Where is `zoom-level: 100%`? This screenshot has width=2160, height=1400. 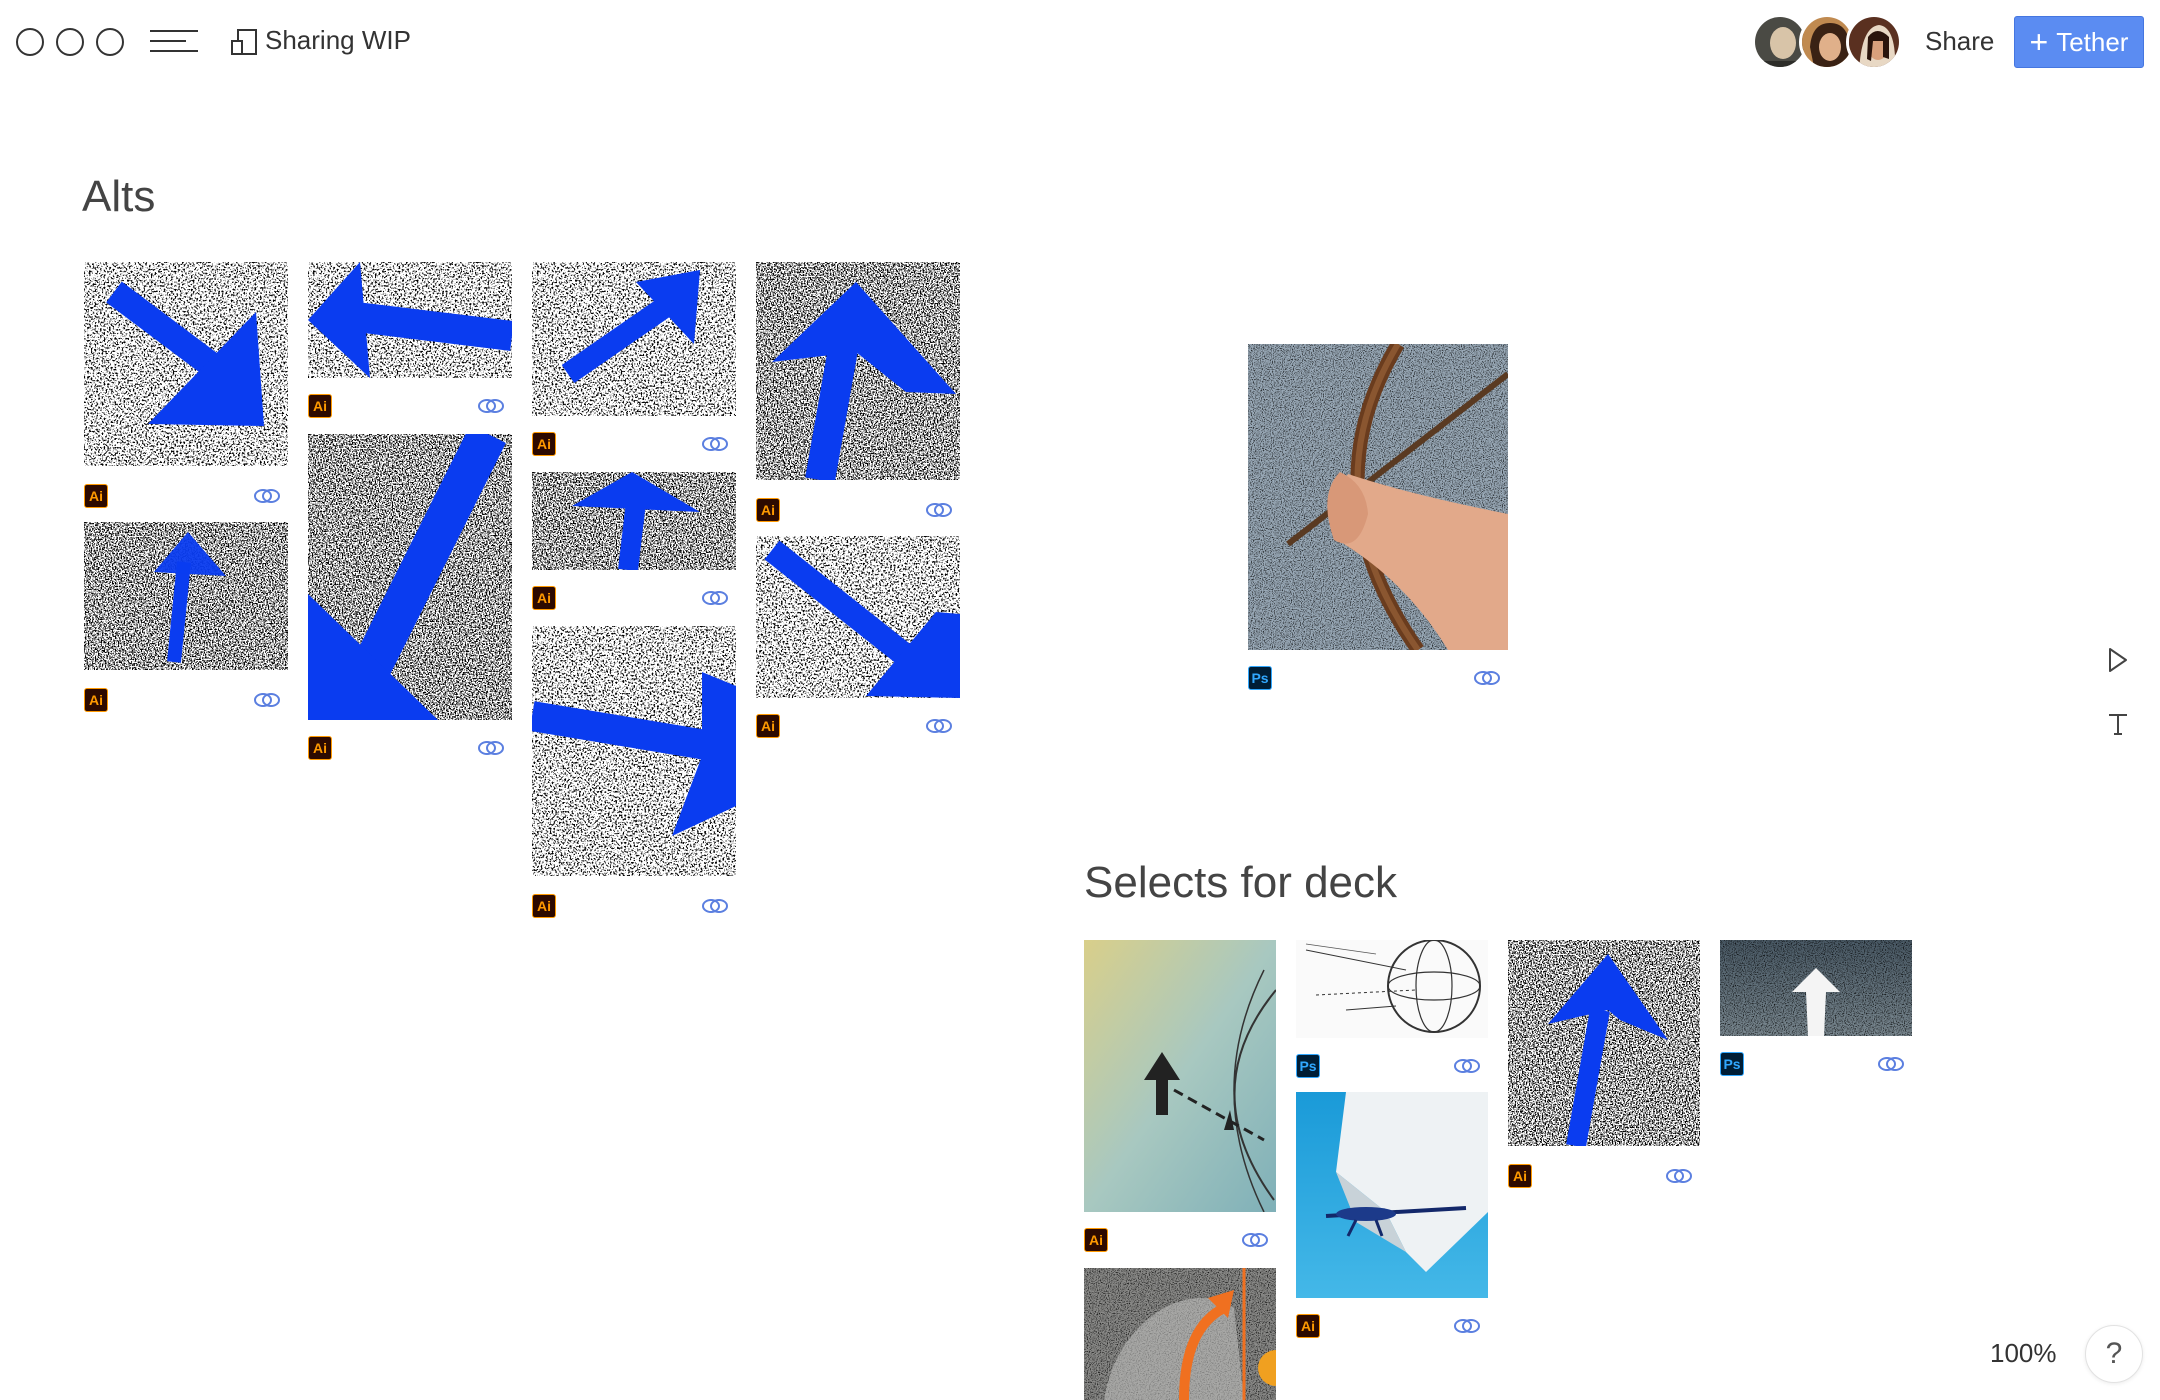
zoom-level: 100% is located at coordinates (2023, 1353).